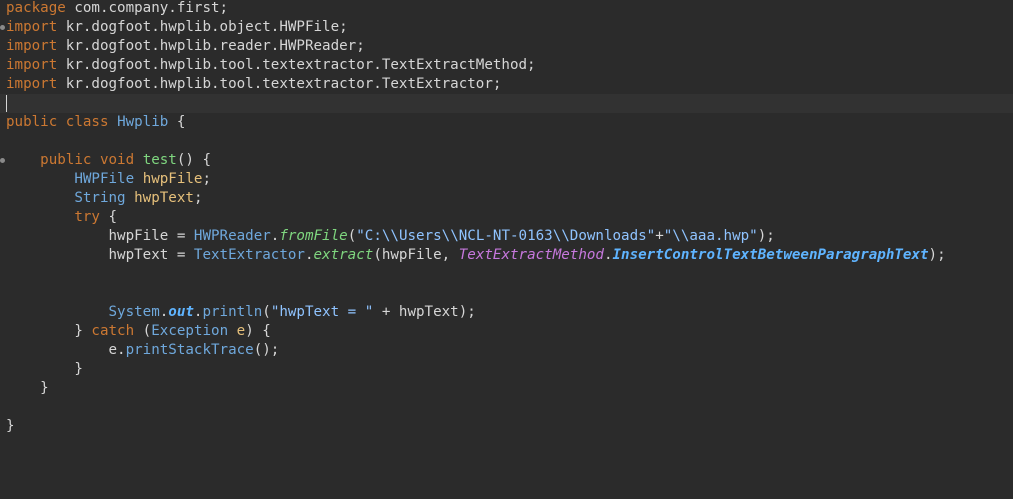  I want to click on code-text: package com.company.first;, so click(117, 9).